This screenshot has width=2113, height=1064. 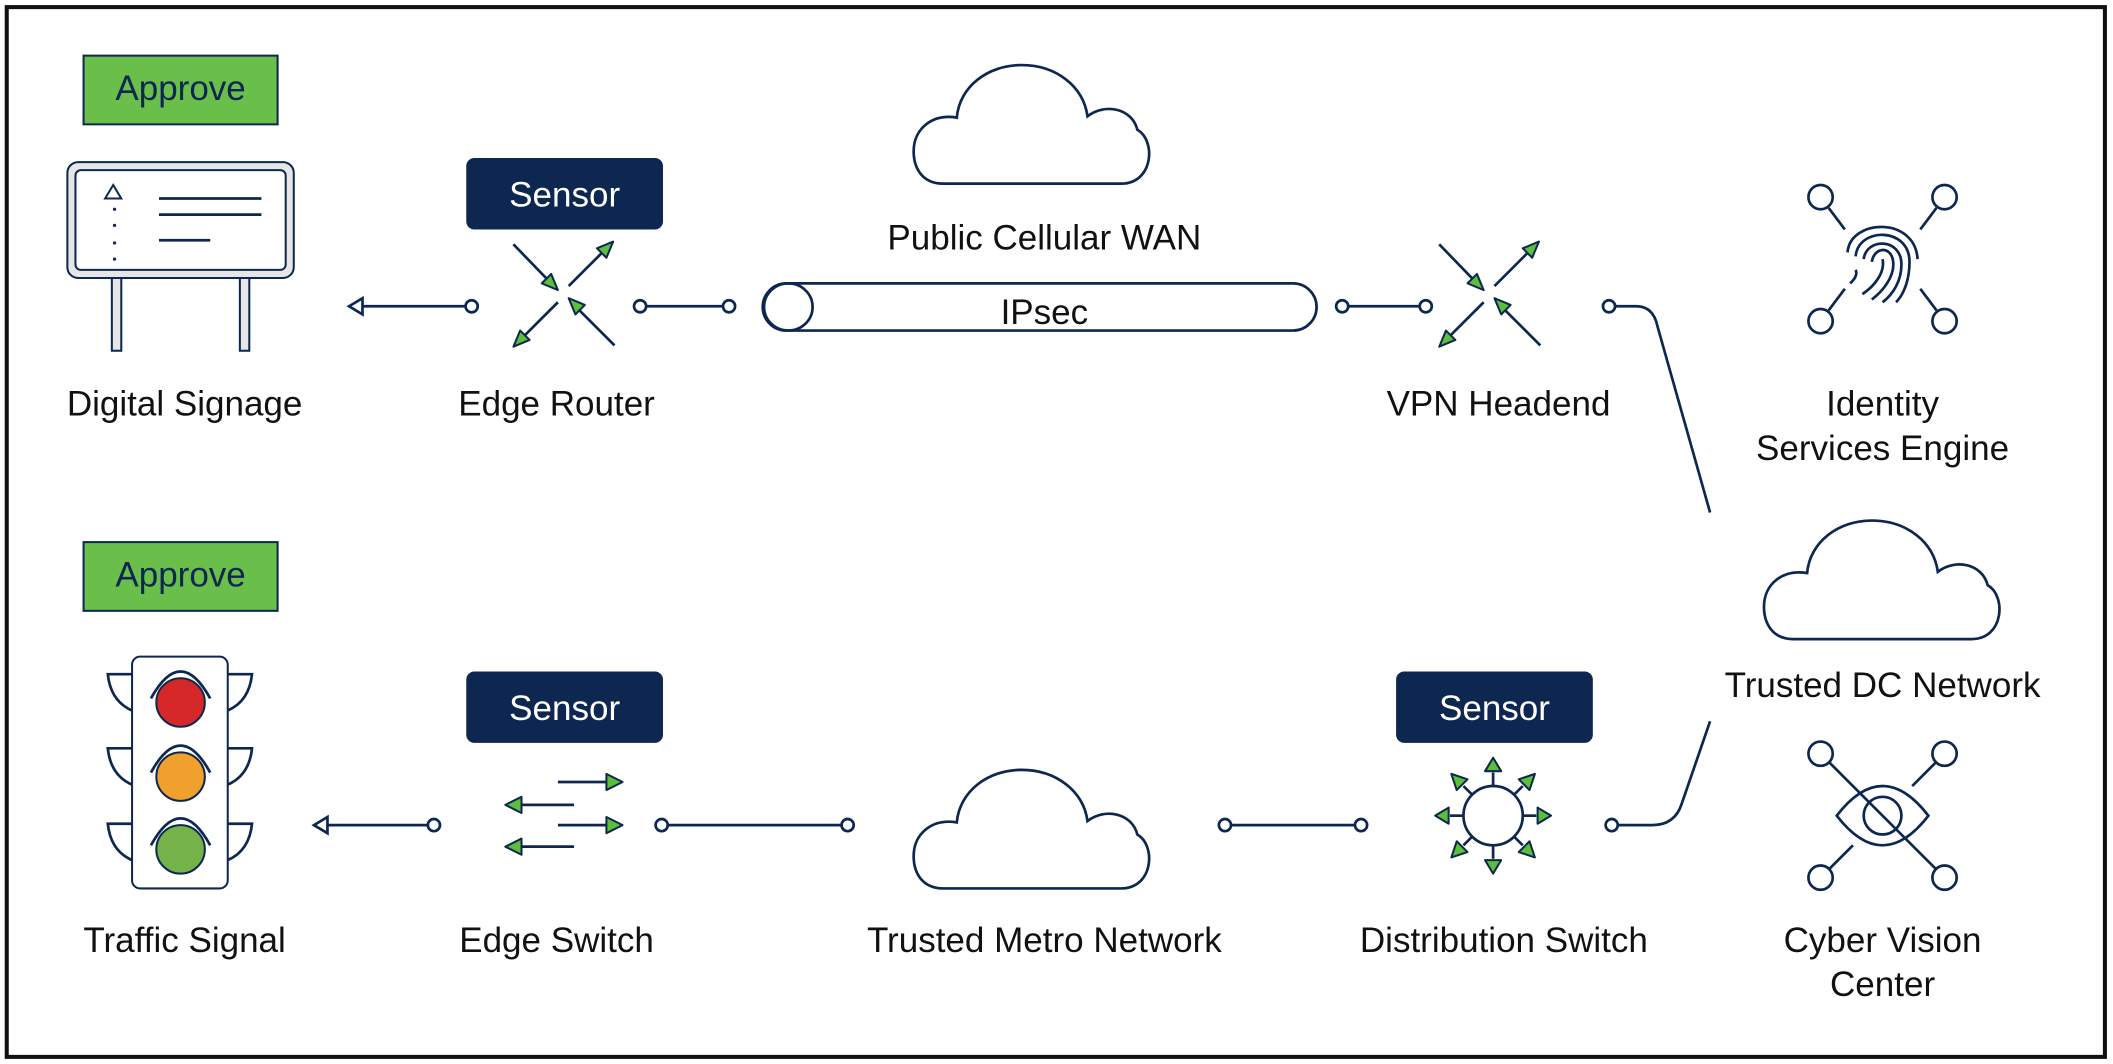 What do you see at coordinates (1883, 816) in the screenshot?
I see `cyber-vision-eye-icon` at bounding box center [1883, 816].